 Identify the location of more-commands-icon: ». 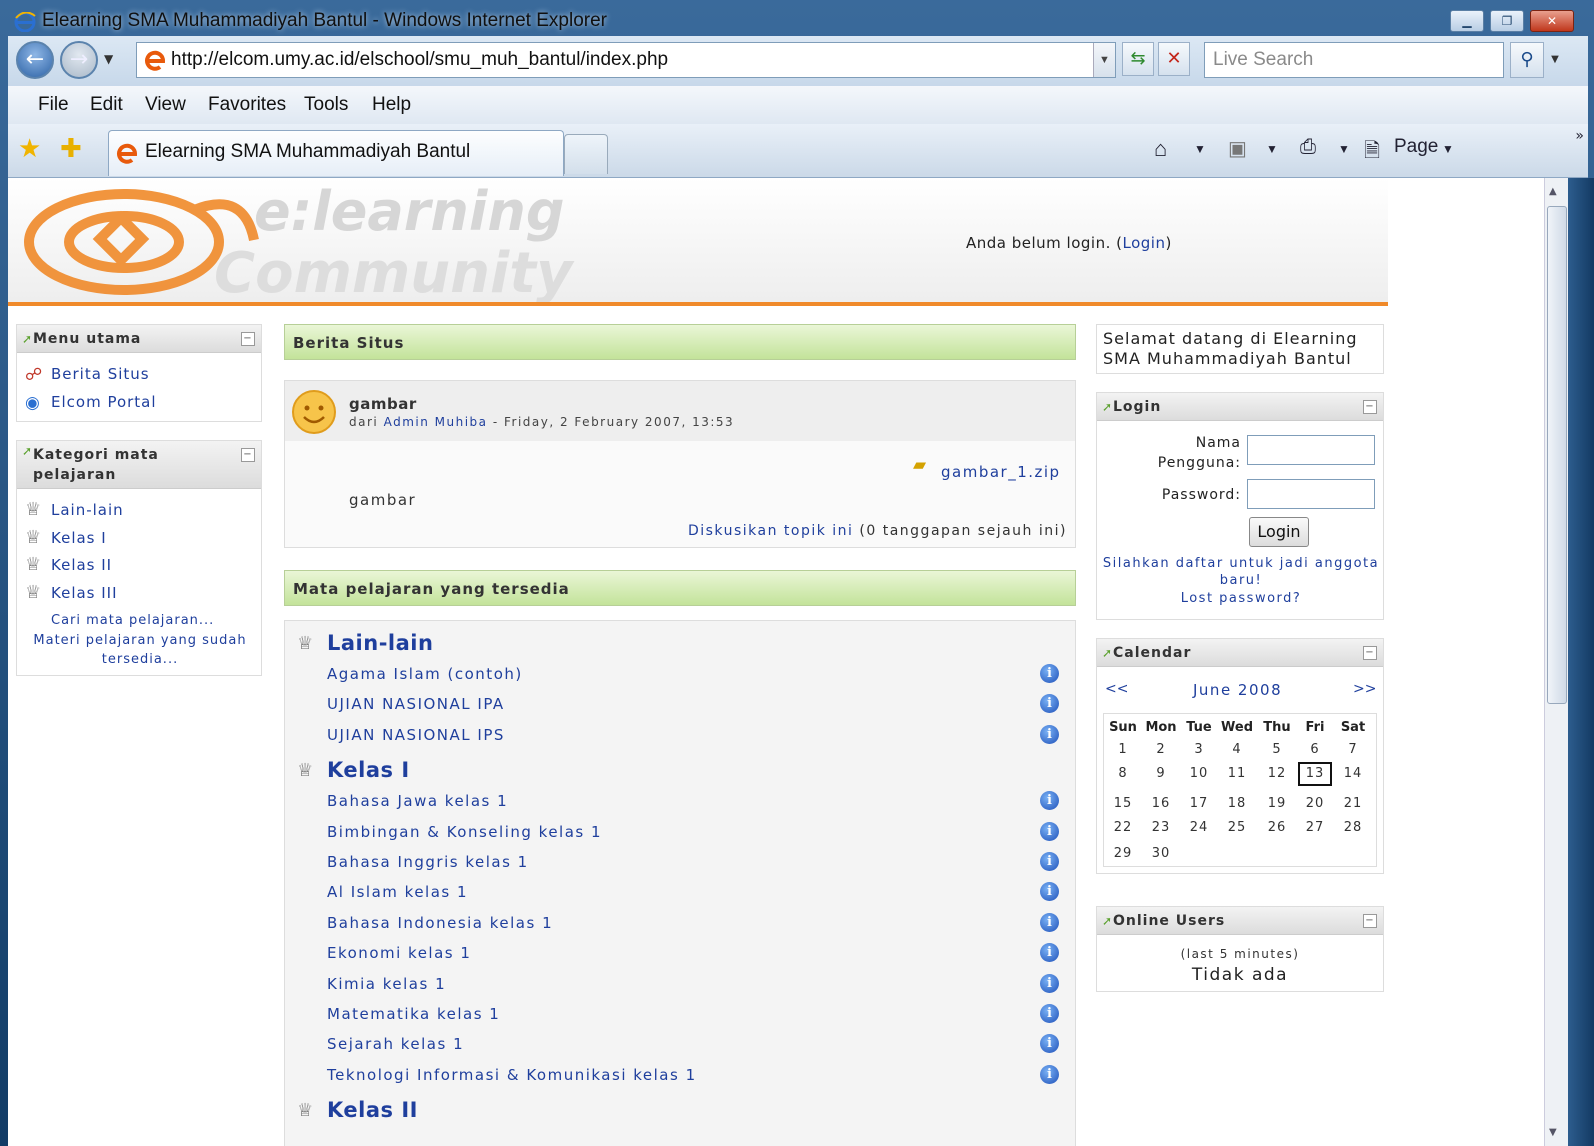
(1579, 136).